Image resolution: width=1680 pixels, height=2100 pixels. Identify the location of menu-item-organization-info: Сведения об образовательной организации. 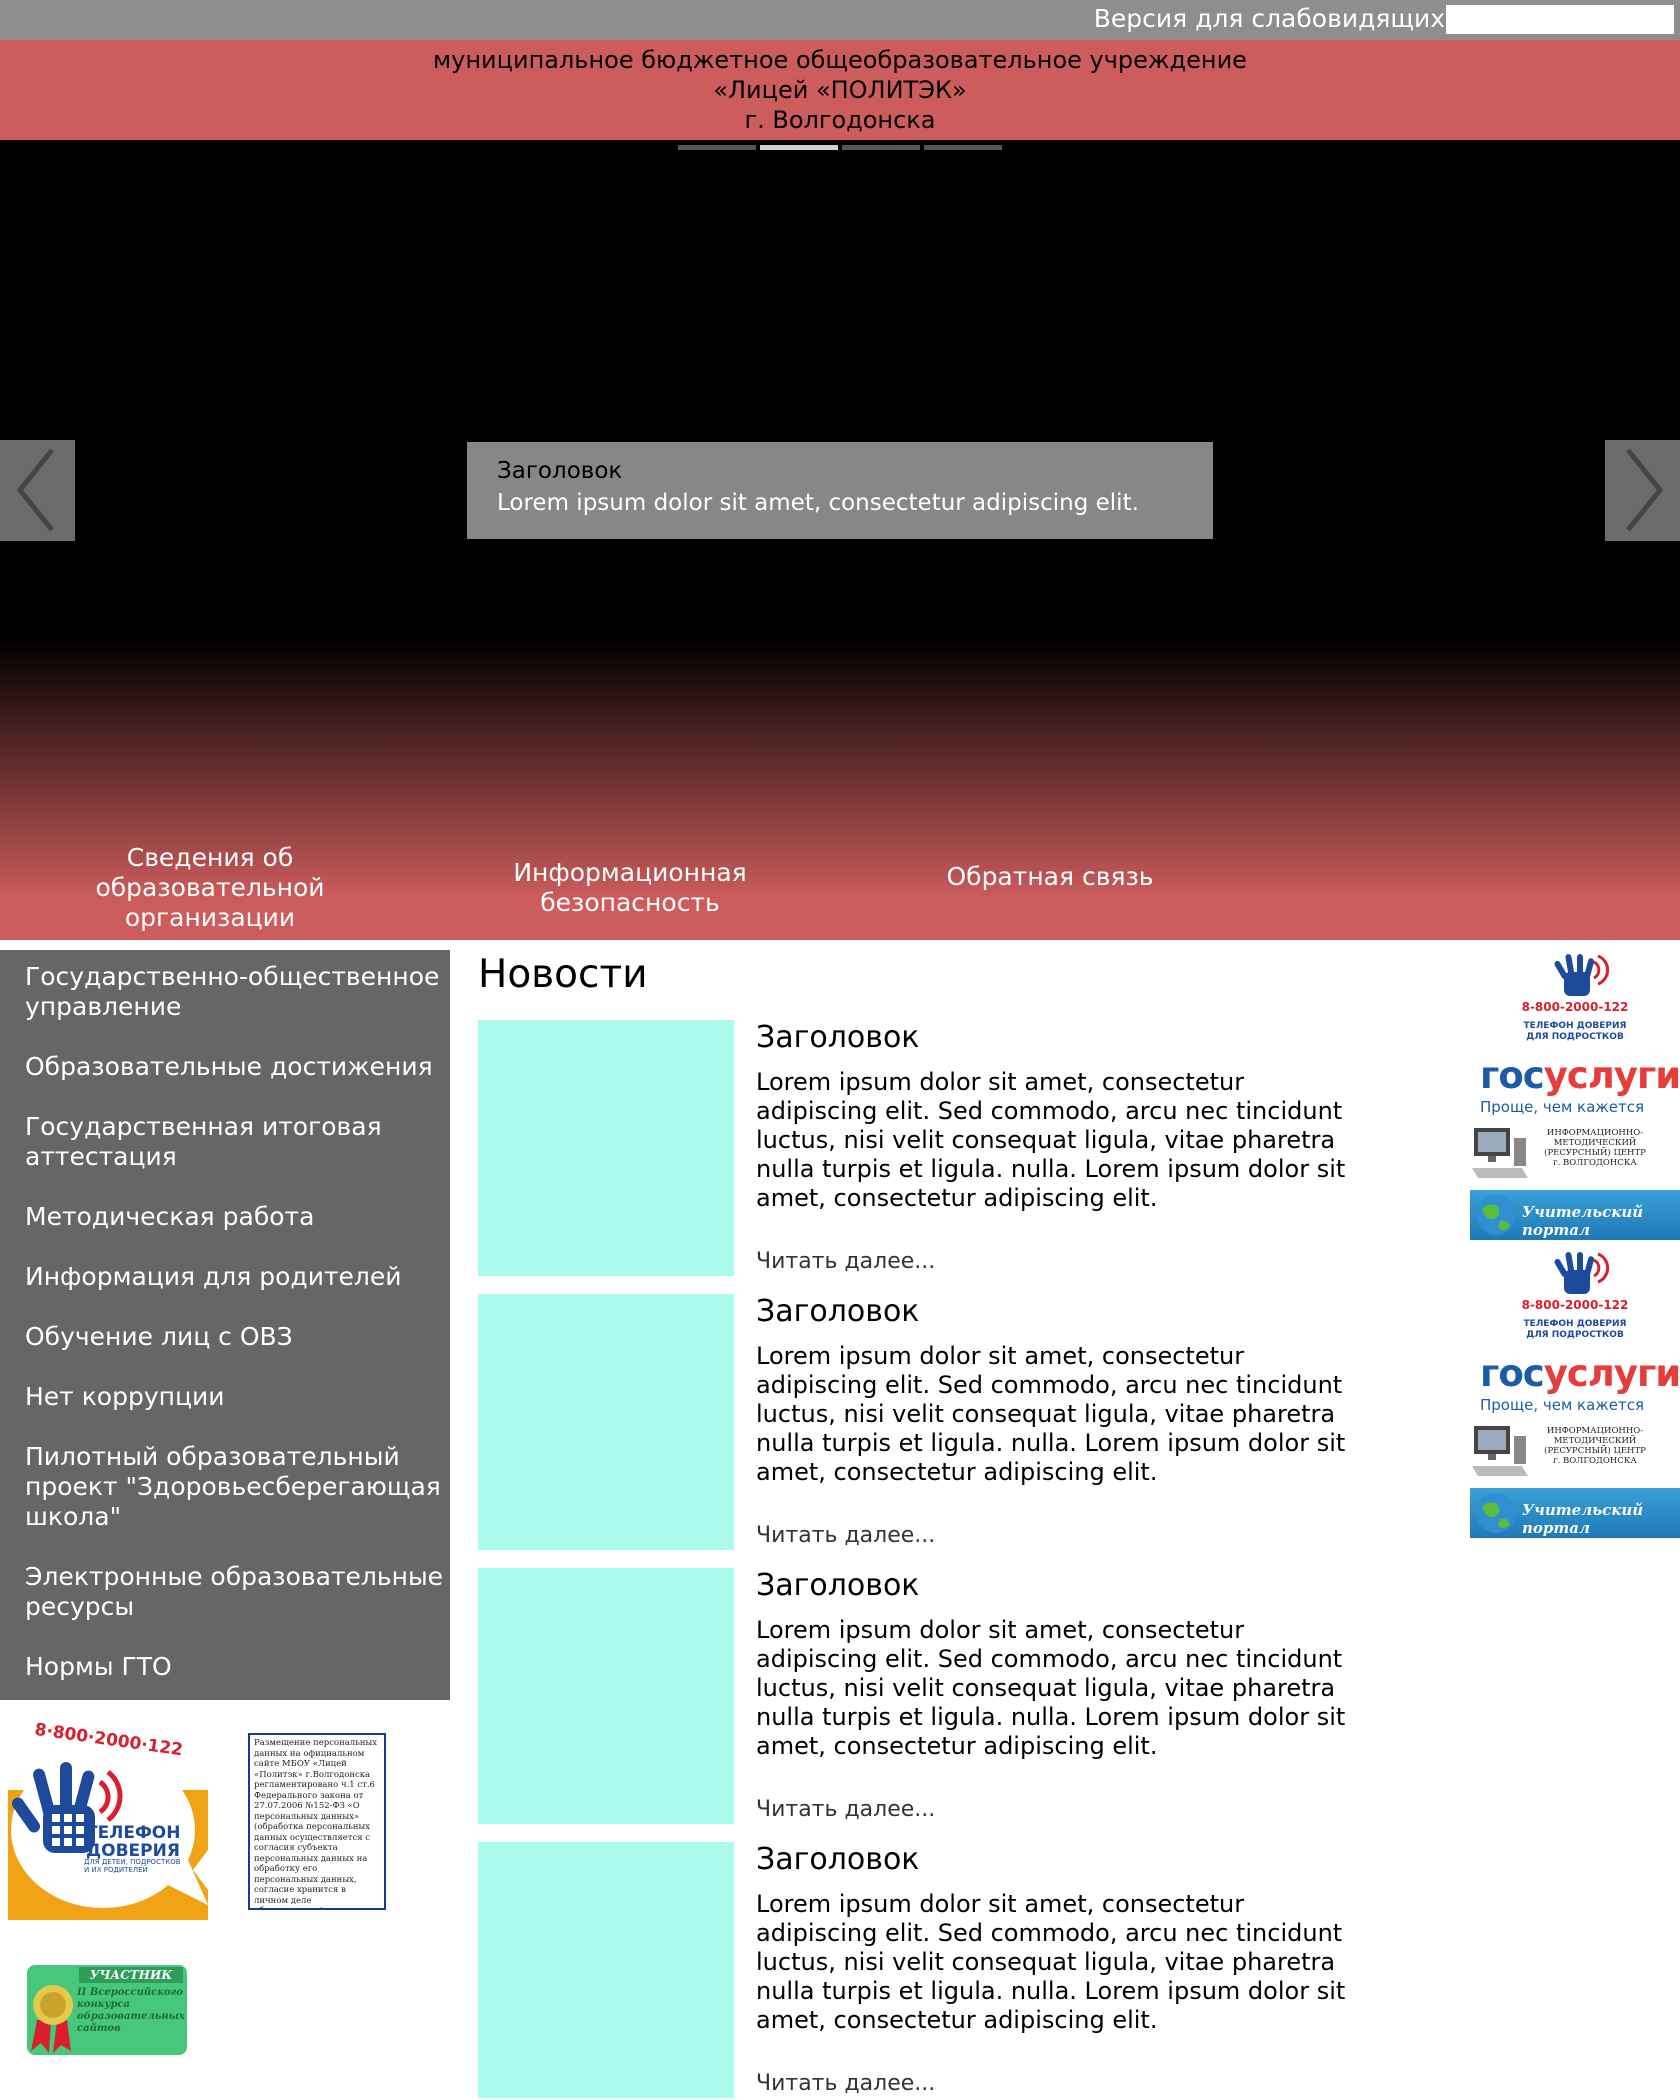
(210, 888).